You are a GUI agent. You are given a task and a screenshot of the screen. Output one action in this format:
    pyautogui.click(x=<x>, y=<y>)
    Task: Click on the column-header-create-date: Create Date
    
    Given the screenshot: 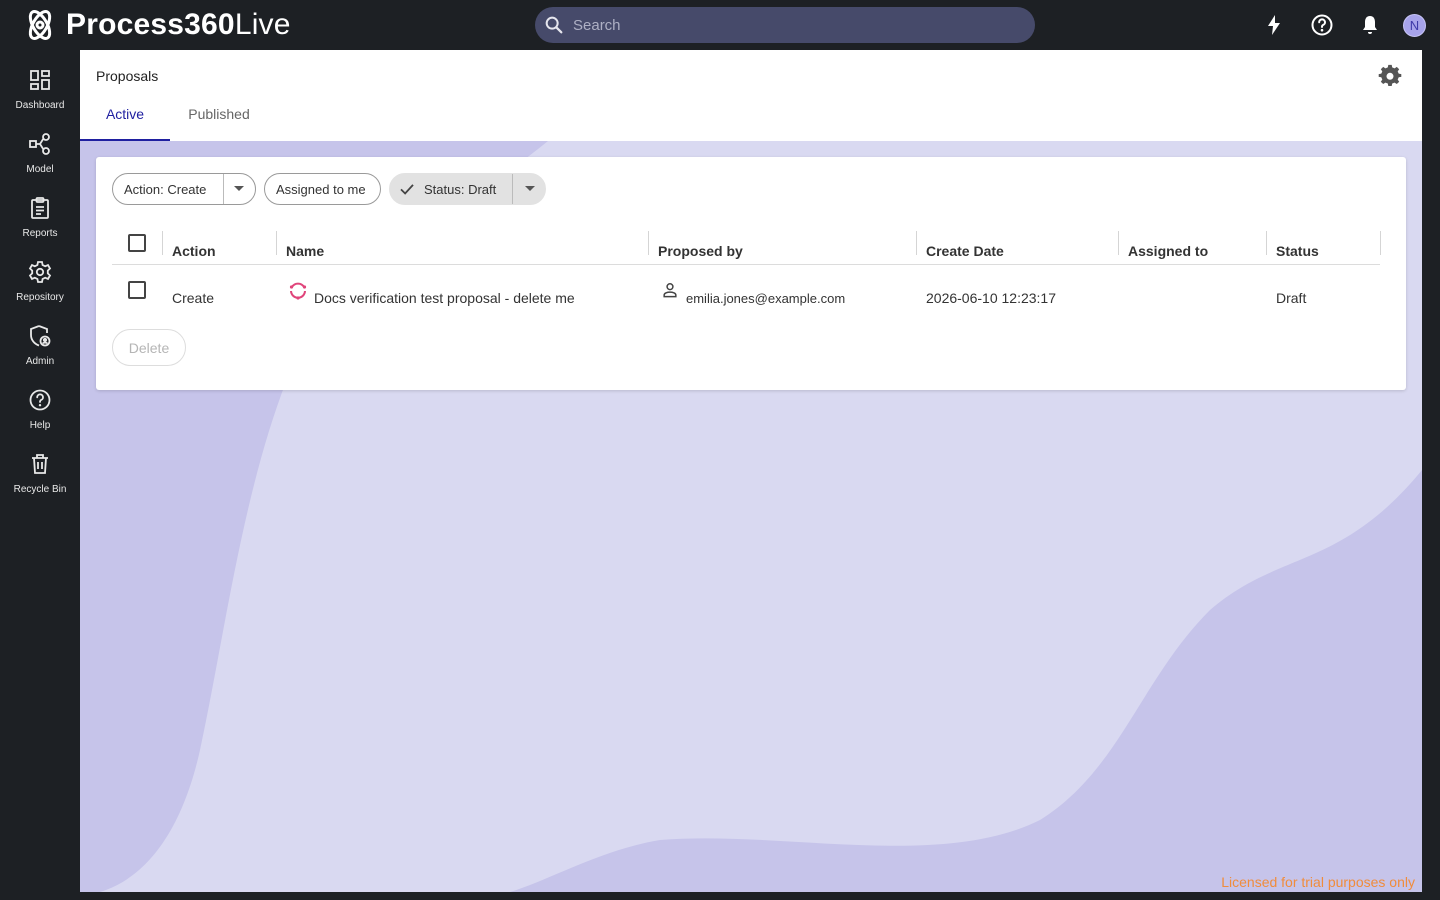 What is the action you would take?
    pyautogui.click(x=965, y=251)
    